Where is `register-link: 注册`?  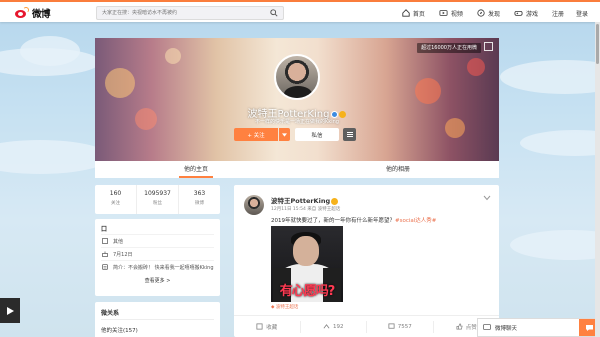
register-link: 注册 is located at coordinates (558, 13).